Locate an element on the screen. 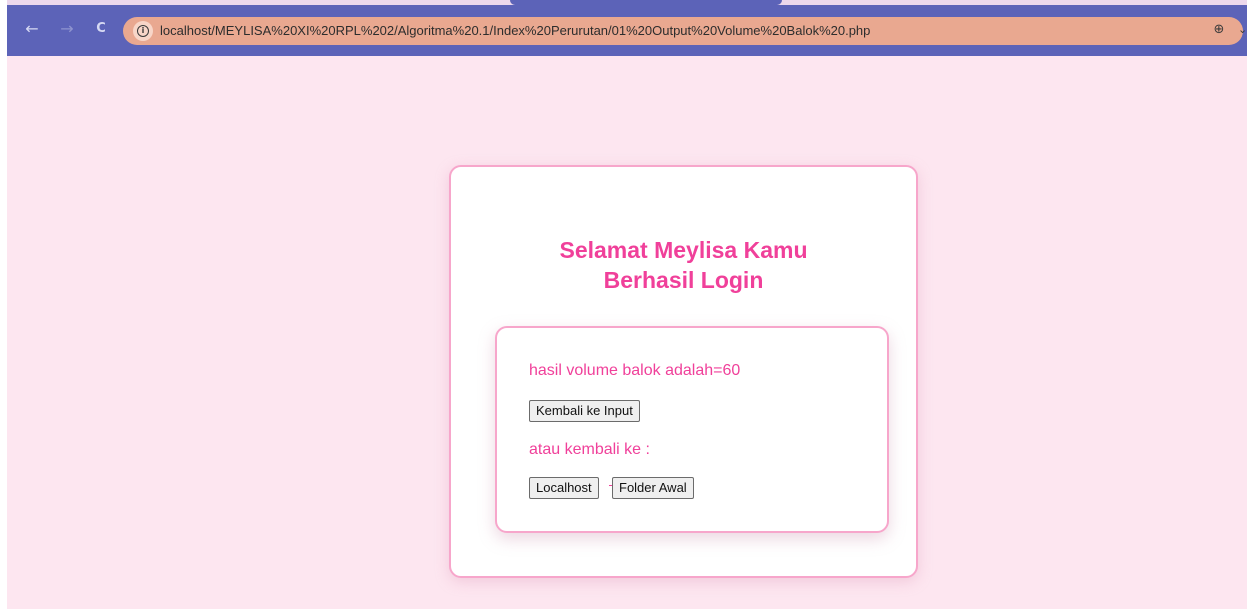 Image resolution: width=1247 pixels, height=609 pixels. page-title: Selamat Meylisa Kamu Berhasil Login is located at coordinates (683, 265).